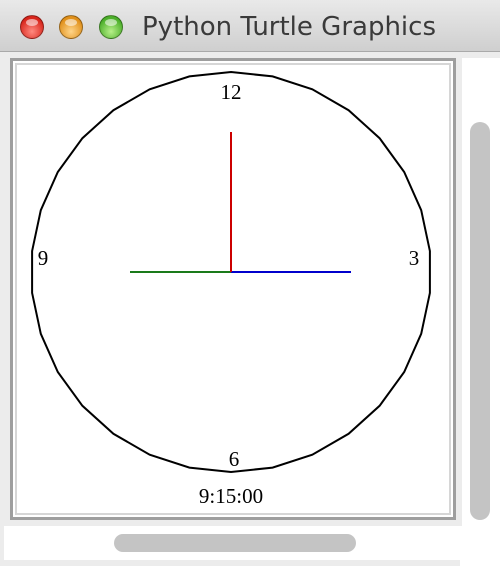 The image size is (500, 566). I want to click on digital-time: 9:15:00, so click(231, 496).